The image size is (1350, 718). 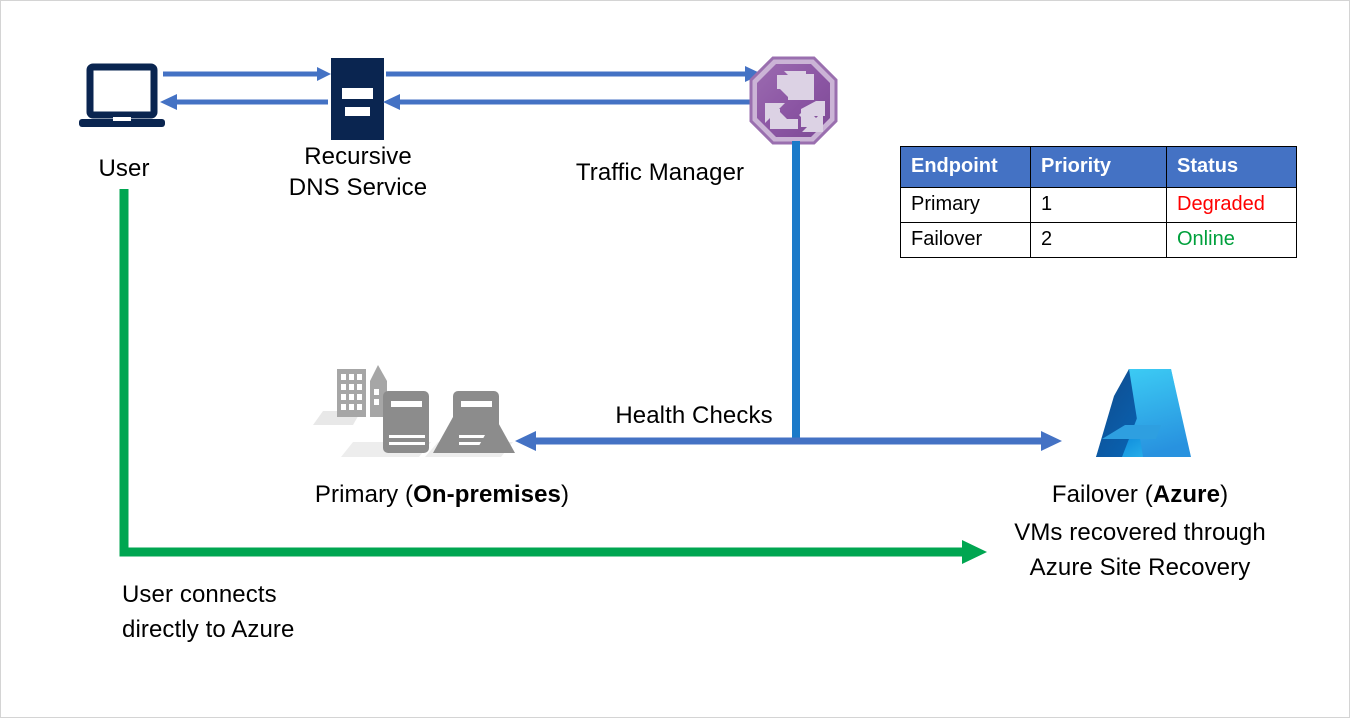 What do you see at coordinates (358, 187) in the screenshot?
I see `dns-label-line2: DNS Service` at bounding box center [358, 187].